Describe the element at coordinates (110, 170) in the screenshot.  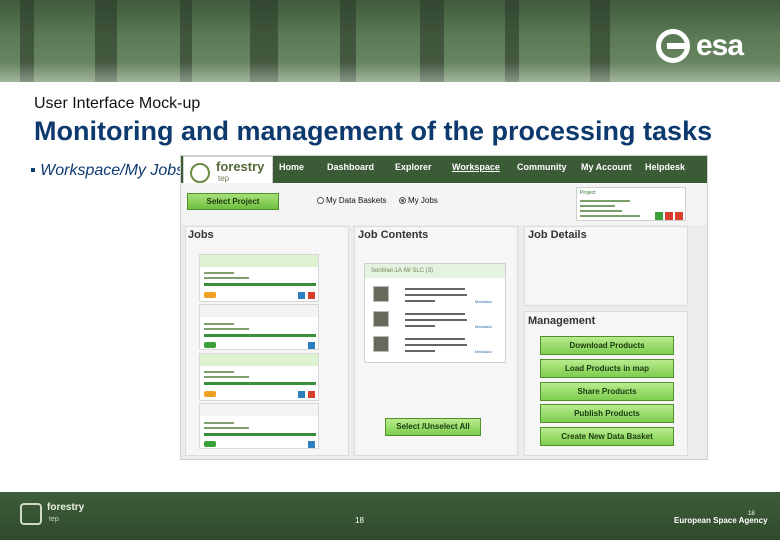
I see `bullet-text: Workspace/My Jobs` at that location.